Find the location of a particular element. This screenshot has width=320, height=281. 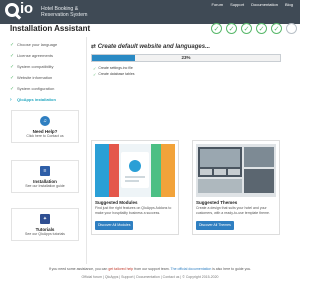

step-indicator: ✓ ✓ ✓ ✓ ✓ is located at coordinates (254, 28).